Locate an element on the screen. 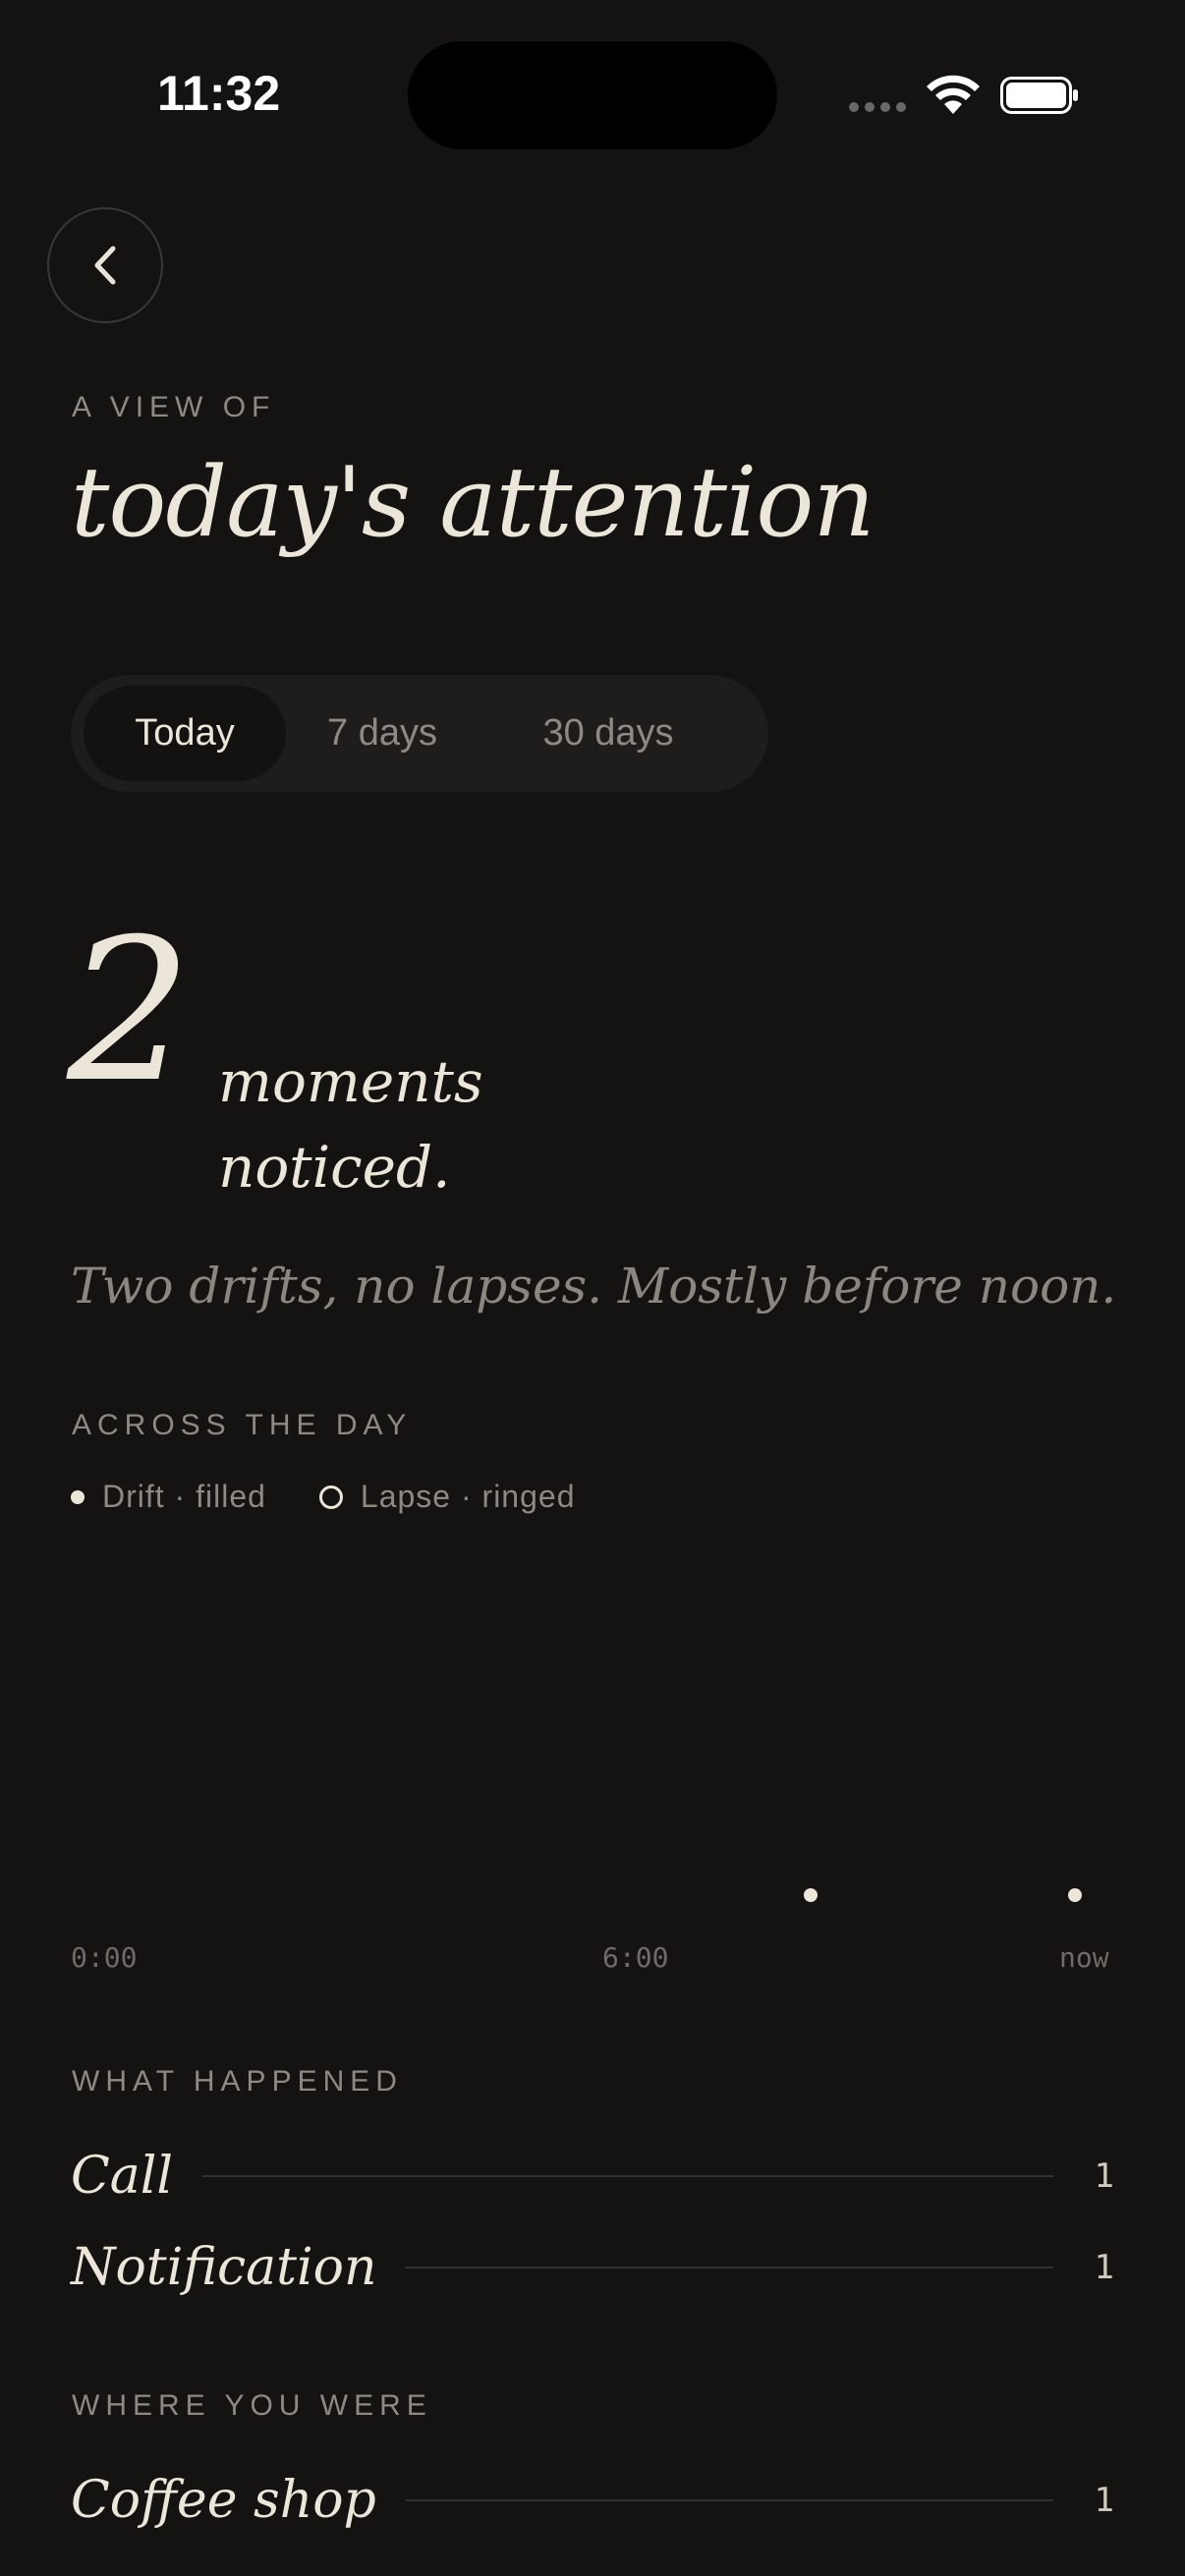  item-label: Notification is located at coordinates (224, 2267).